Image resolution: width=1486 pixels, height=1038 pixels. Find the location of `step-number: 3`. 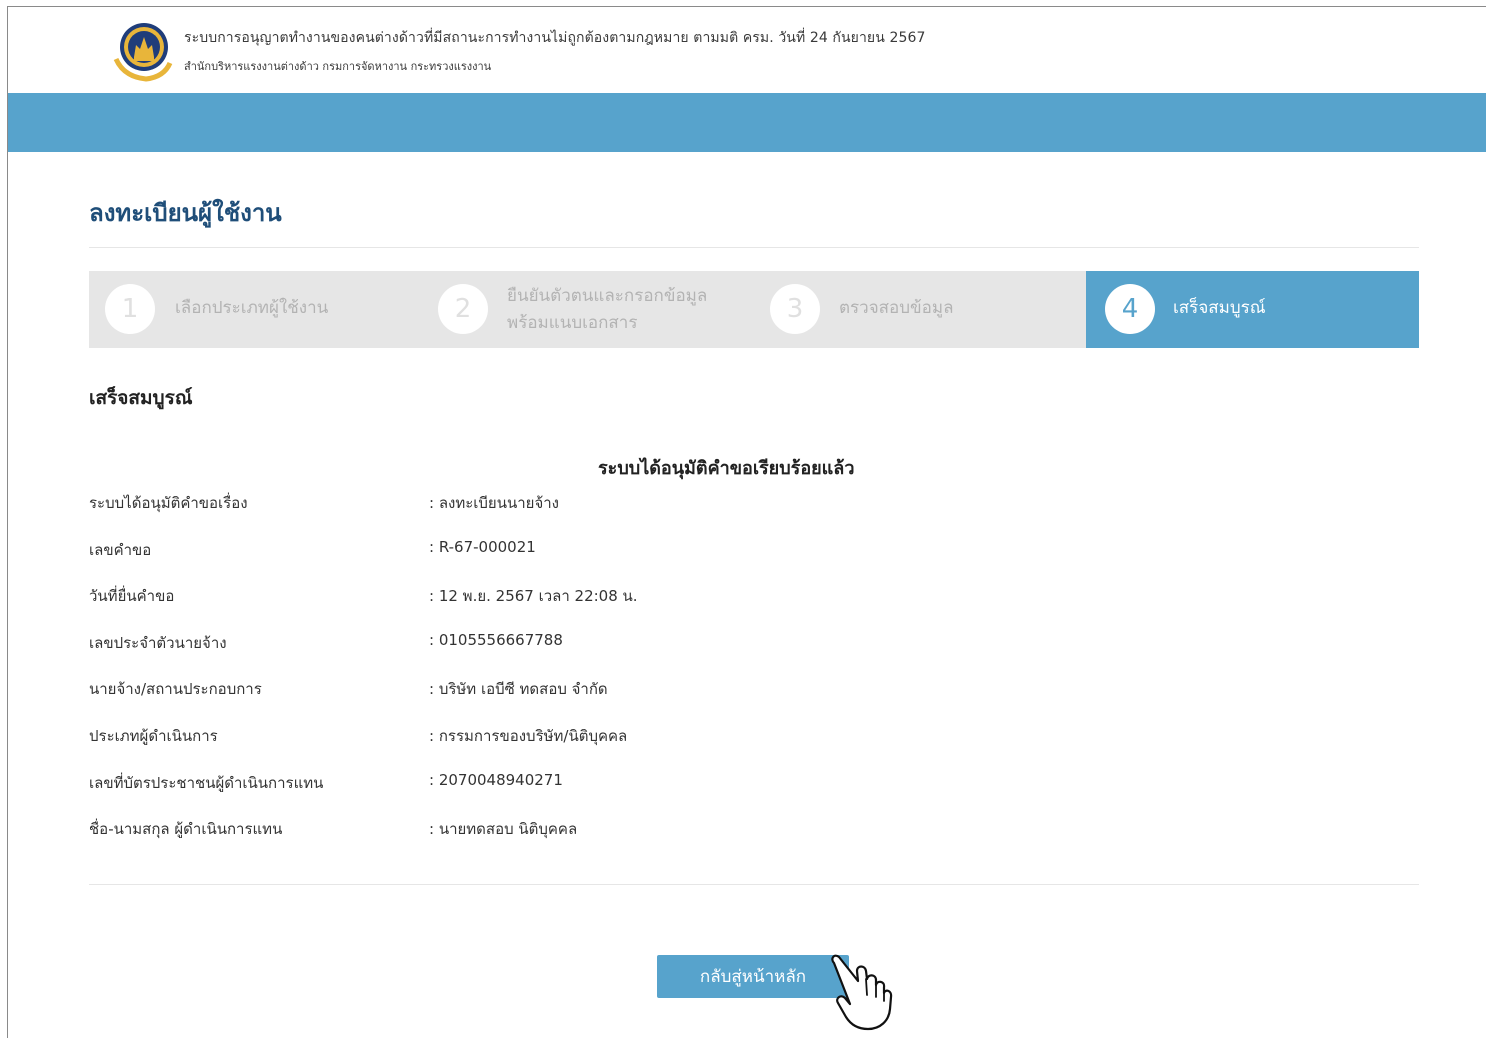

step-number: 3 is located at coordinates (795, 309).